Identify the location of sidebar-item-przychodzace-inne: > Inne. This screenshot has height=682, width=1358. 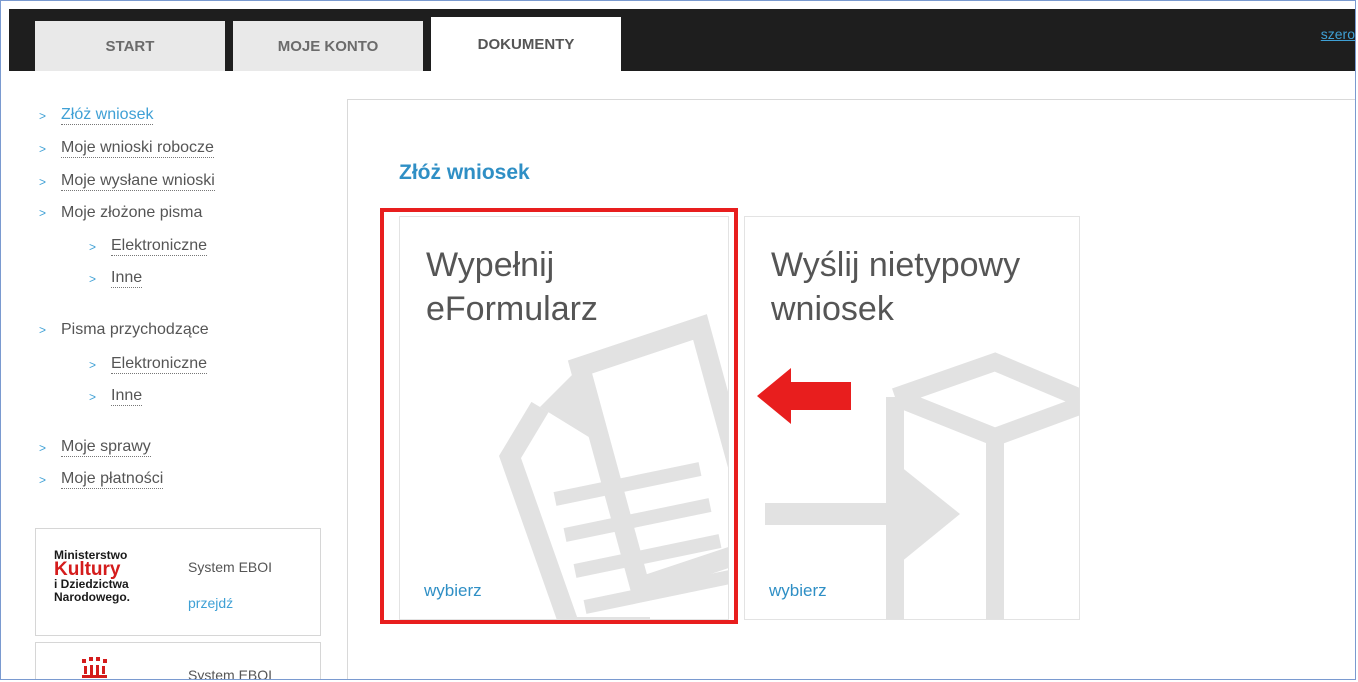
(116, 396).